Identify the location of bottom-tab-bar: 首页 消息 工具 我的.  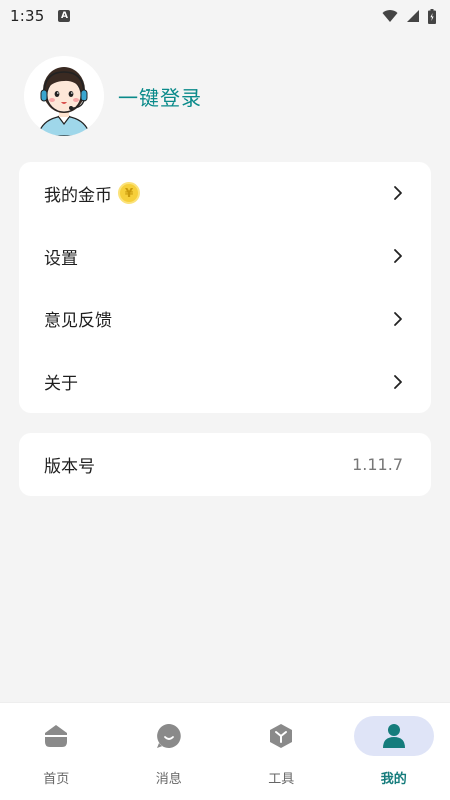
(225, 751).